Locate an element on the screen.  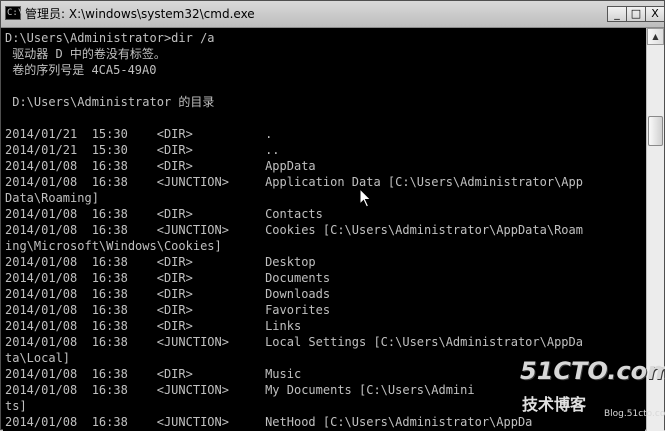
console-line: ing\Microsoft\Windows\Cookies] is located at coordinates (113, 246).